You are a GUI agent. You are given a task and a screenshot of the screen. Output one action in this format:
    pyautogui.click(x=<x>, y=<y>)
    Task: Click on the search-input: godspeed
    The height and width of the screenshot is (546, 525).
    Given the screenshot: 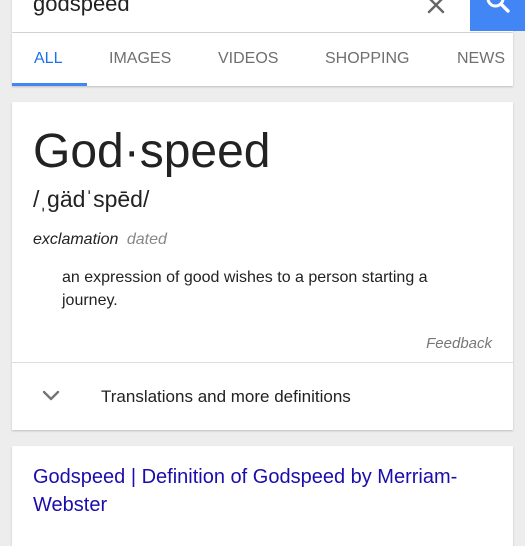 What is the action you would take?
    pyautogui.click(x=81, y=8)
    